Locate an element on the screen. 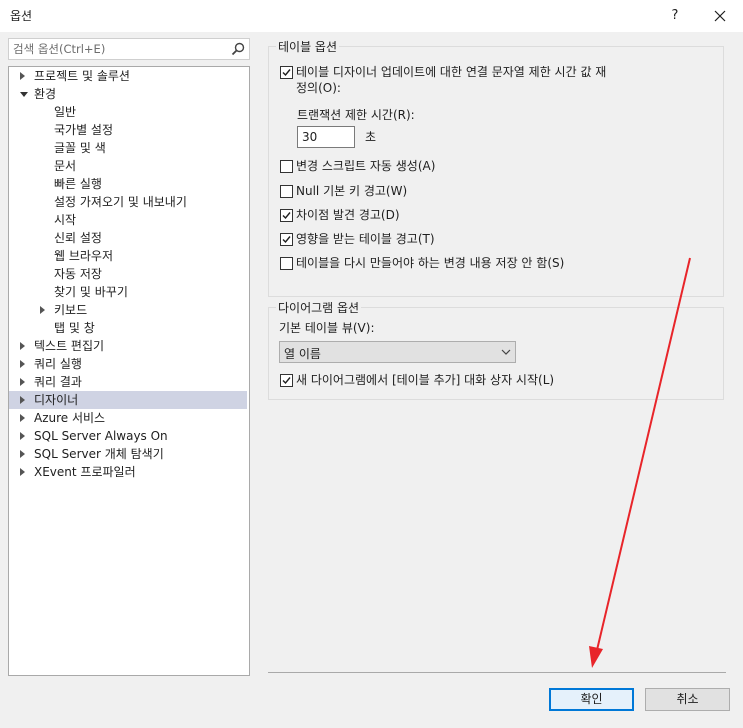  tree-item-label: 디자이너 is located at coordinates (56, 400).